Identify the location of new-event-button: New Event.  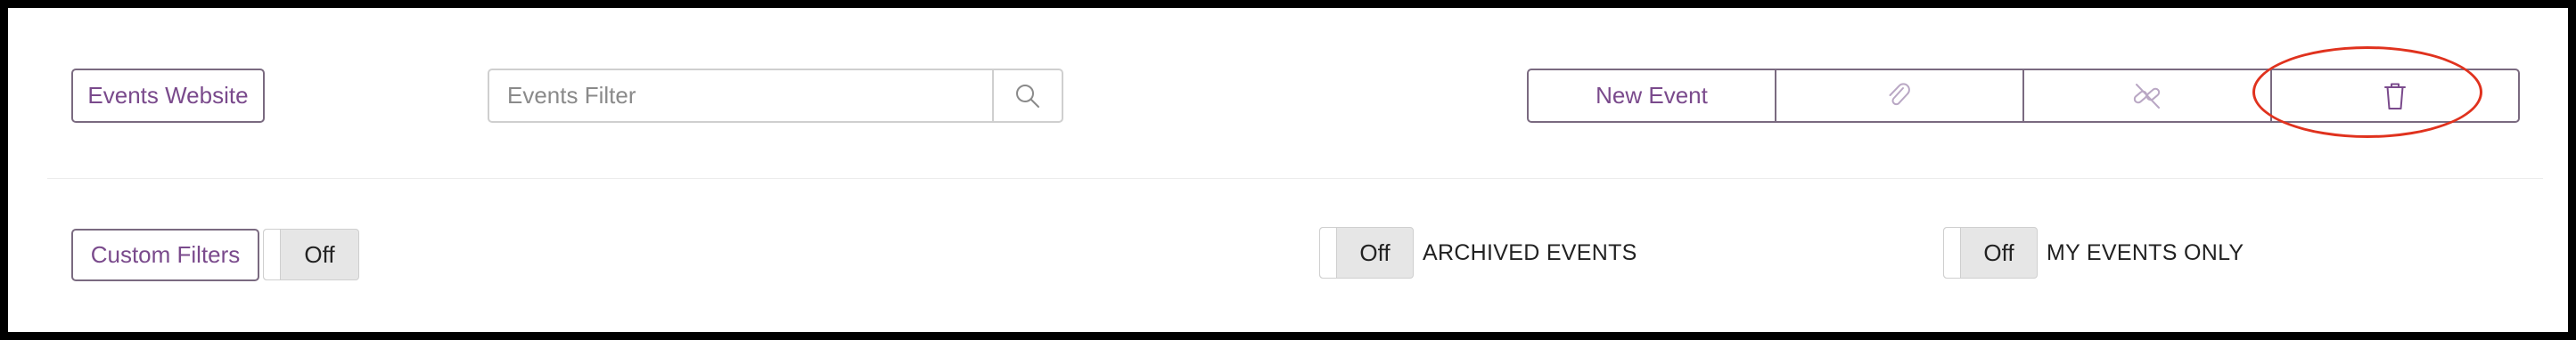
(1653, 95).